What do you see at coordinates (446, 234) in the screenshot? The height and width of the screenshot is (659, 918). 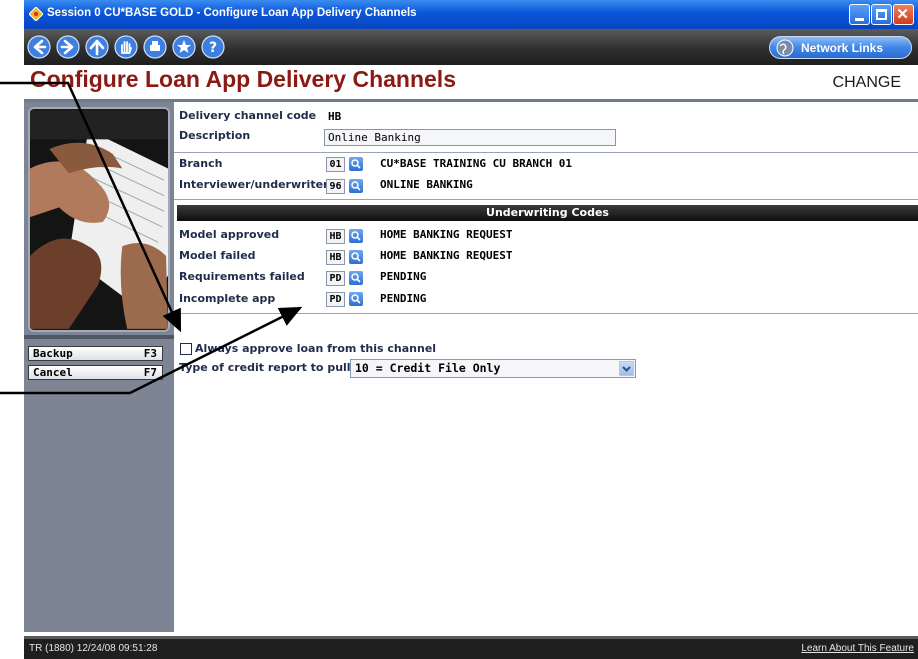 I see `model-approved-name: HOME BANKING REQUEST` at bounding box center [446, 234].